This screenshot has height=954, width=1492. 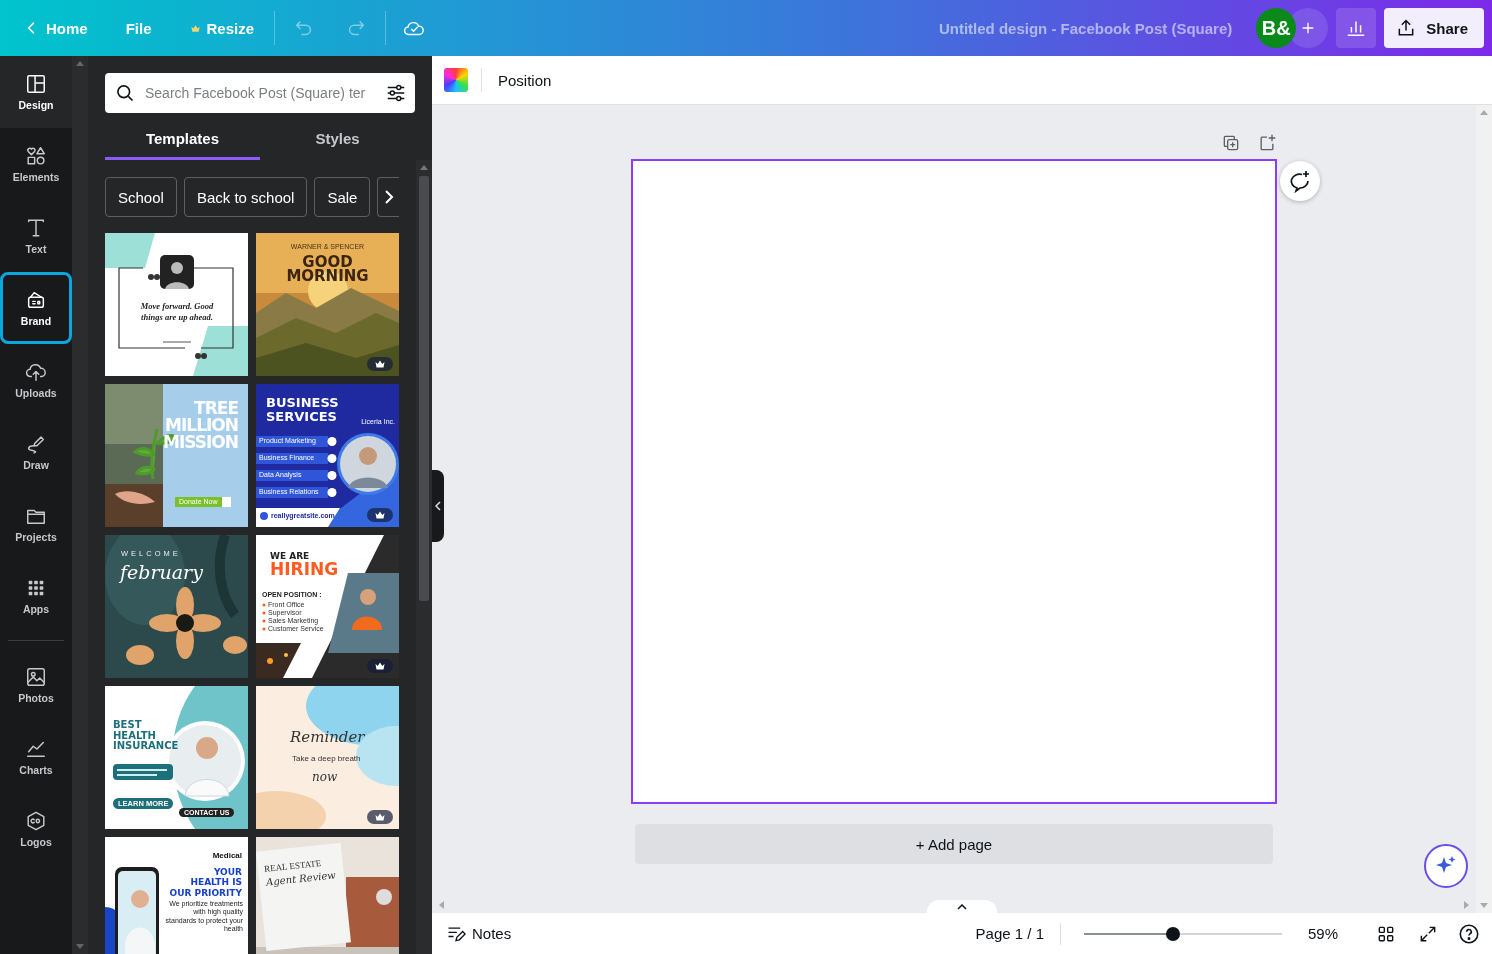 What do you see at coordinates (36, 596) in the screenshot?
I see `sidebar-item: Apps` at bounding box center [36, 596].